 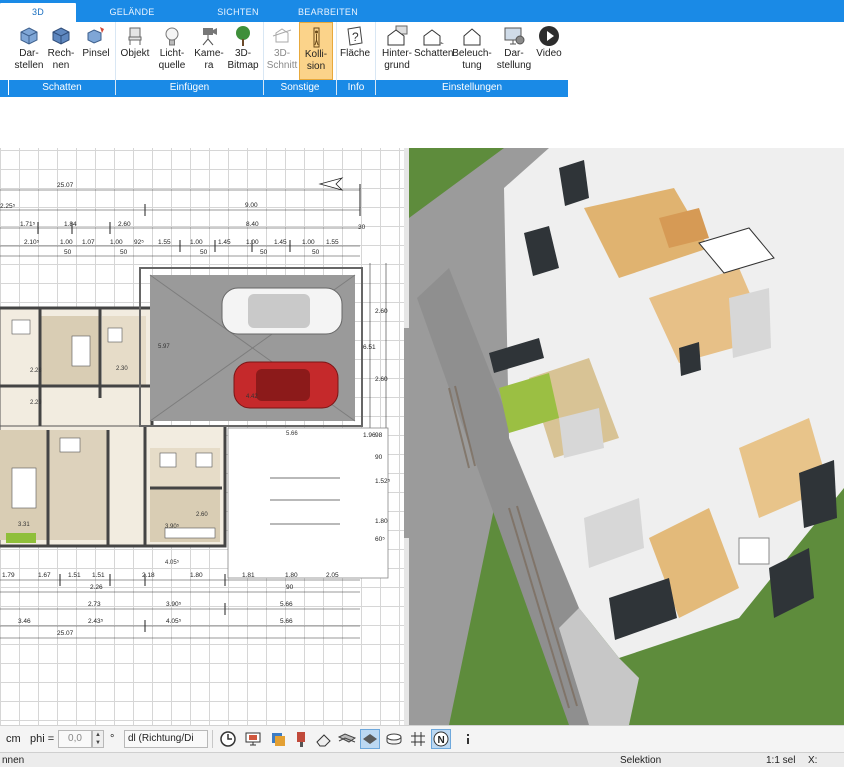 I want to click on room-dimension: 3.90⁵, so click(x=172, y=527).